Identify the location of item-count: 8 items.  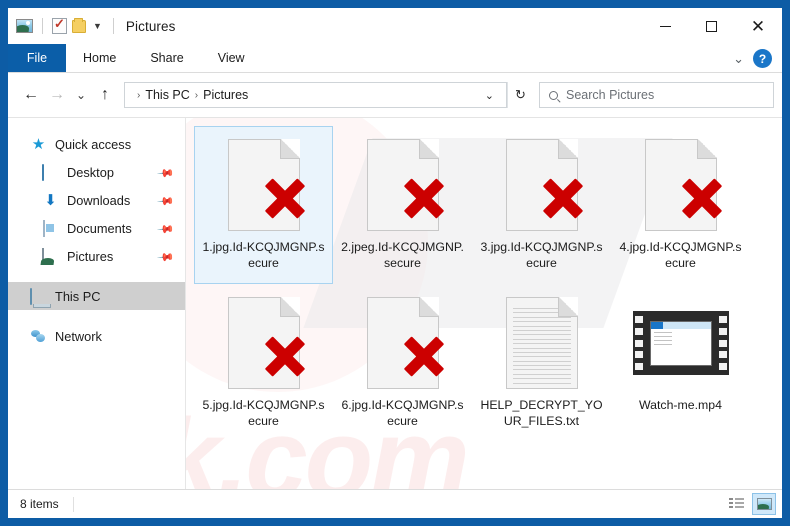
(39, 504).